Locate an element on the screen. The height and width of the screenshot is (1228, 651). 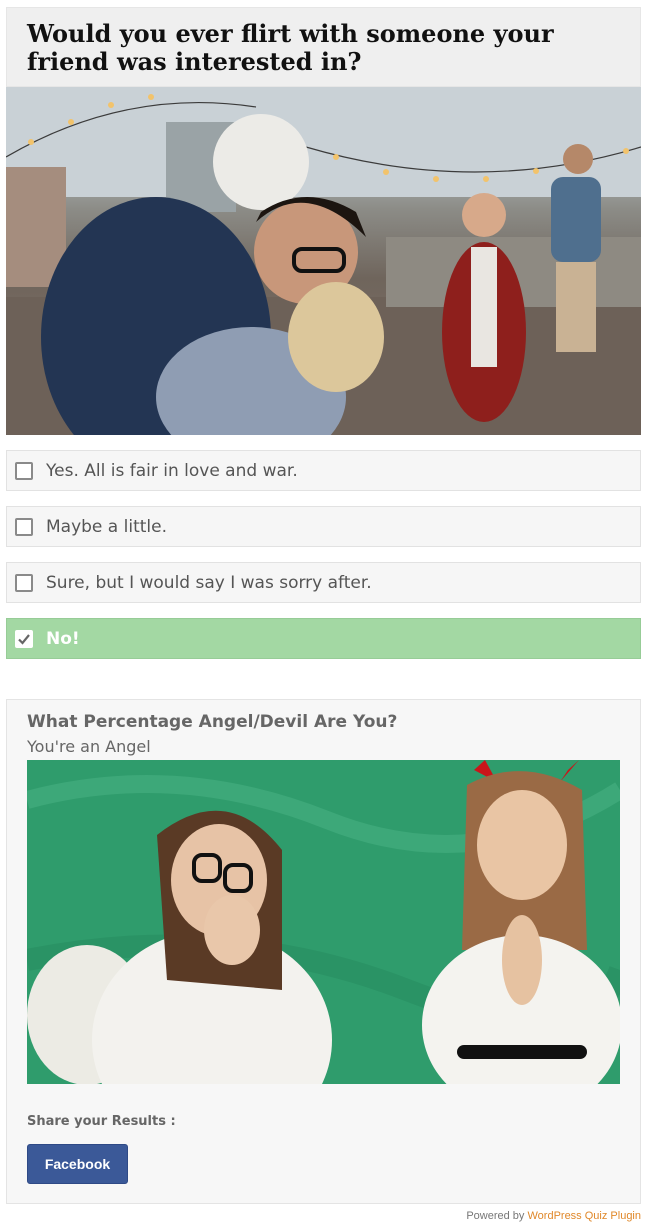
answer-label: Maybe a little. is located at coordinates (106, 526).